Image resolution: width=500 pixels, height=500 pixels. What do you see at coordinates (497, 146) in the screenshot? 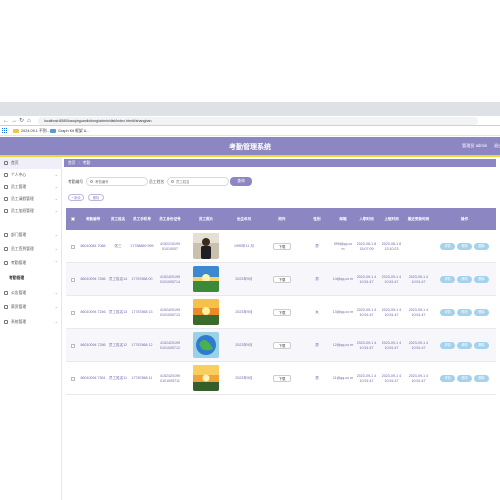
I see `logout-link: 退出` at bounding box center [497, 146].